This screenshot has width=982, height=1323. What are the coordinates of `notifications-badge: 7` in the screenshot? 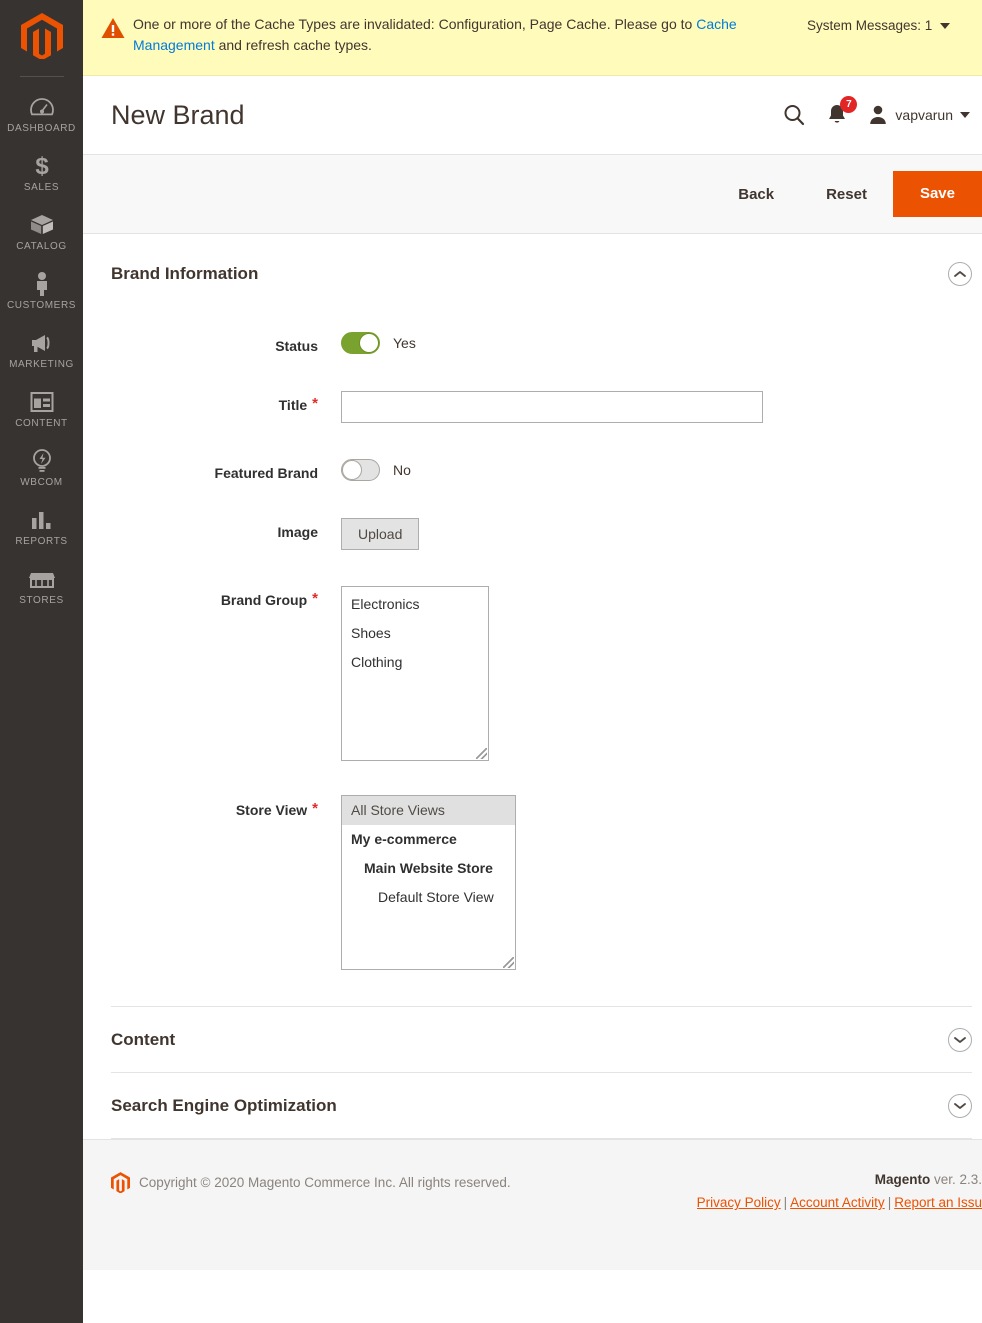 It's located at (849, 104).